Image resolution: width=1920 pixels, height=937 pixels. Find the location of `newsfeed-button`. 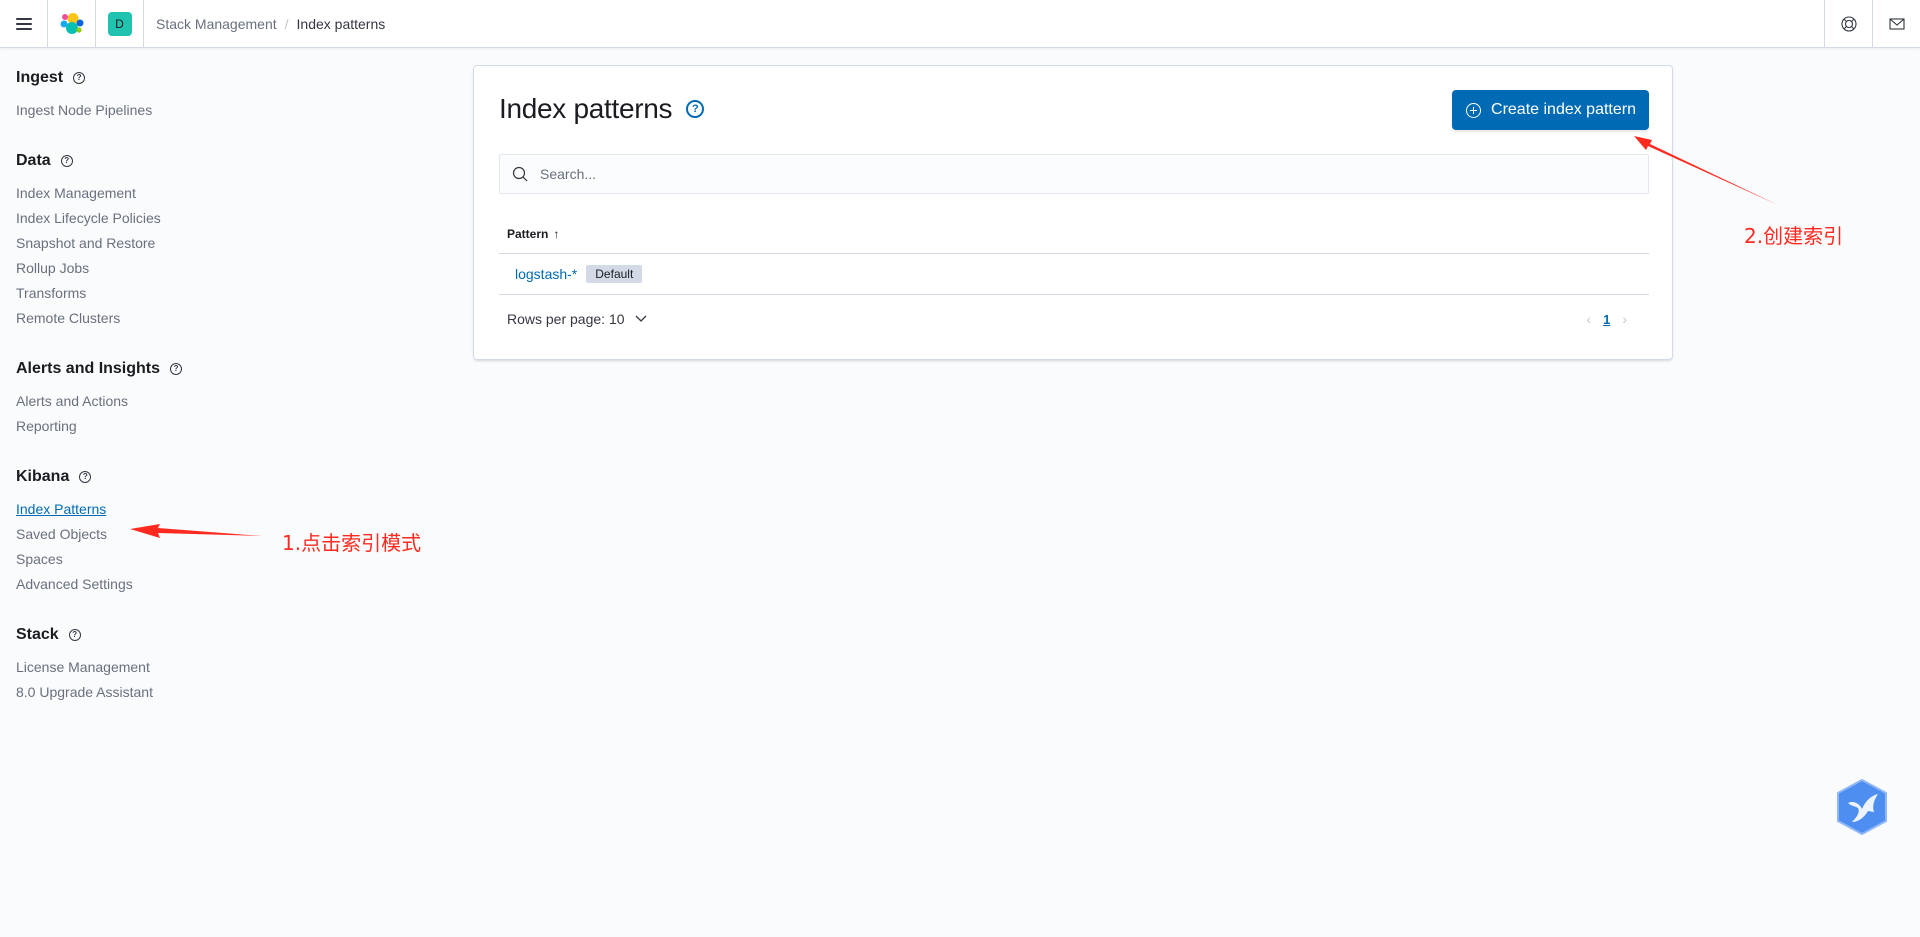

newsfeed-button is located at coordinates (1896, 24).